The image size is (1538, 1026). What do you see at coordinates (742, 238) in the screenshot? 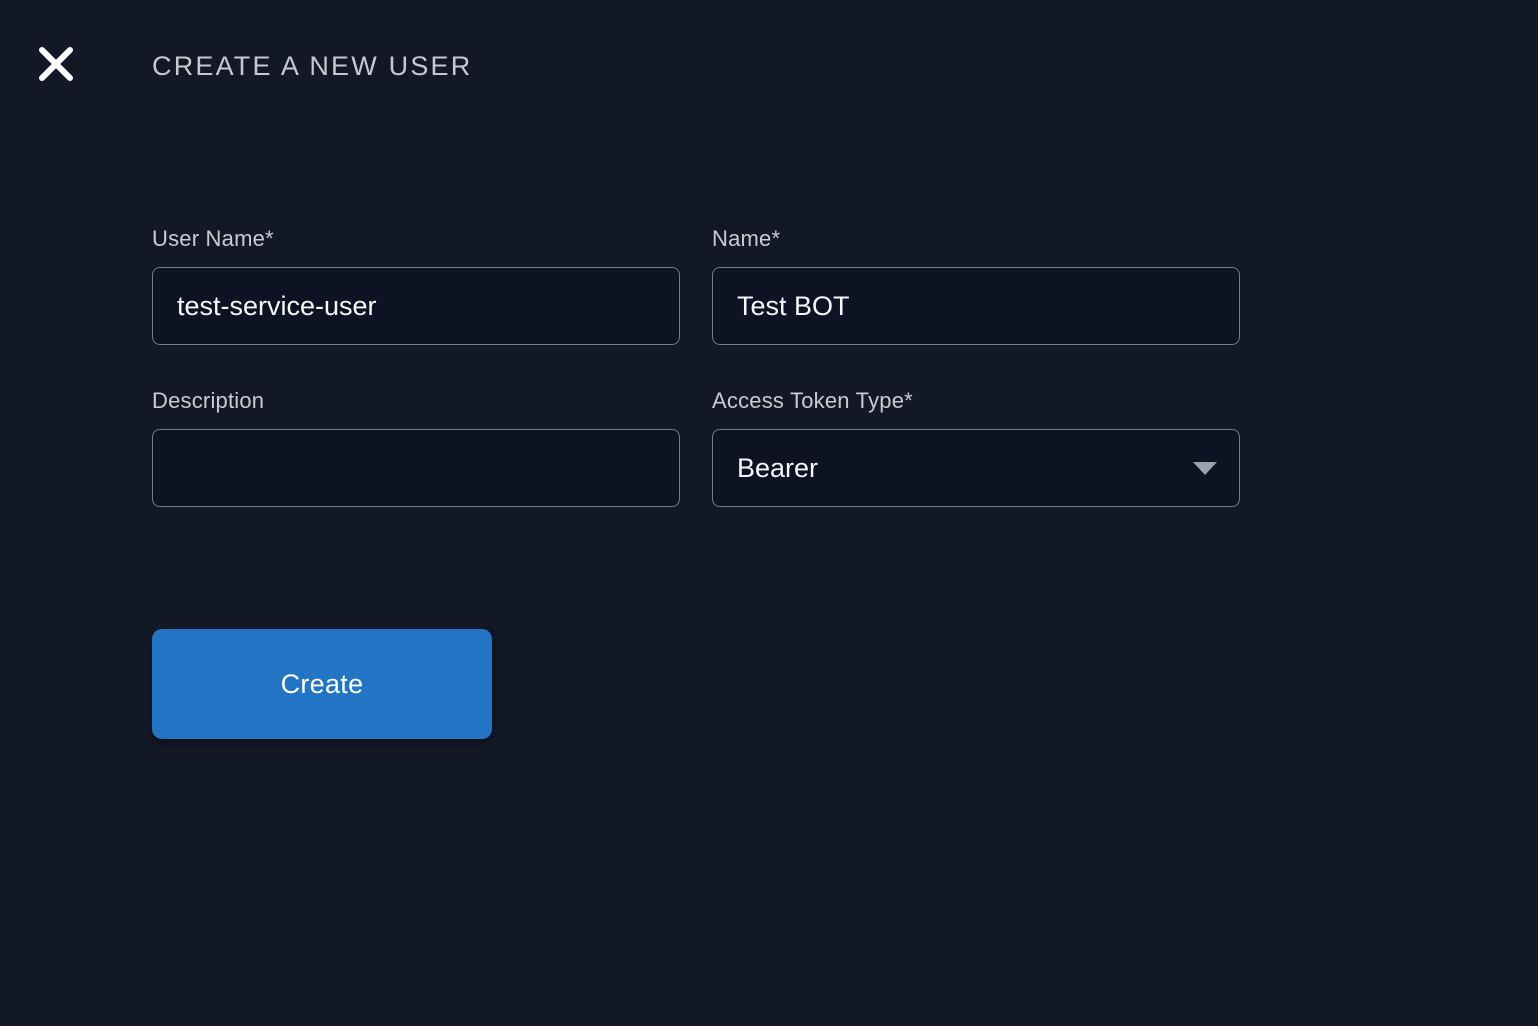
I see `name-label-text: Name` at bounding box center [742, 238].